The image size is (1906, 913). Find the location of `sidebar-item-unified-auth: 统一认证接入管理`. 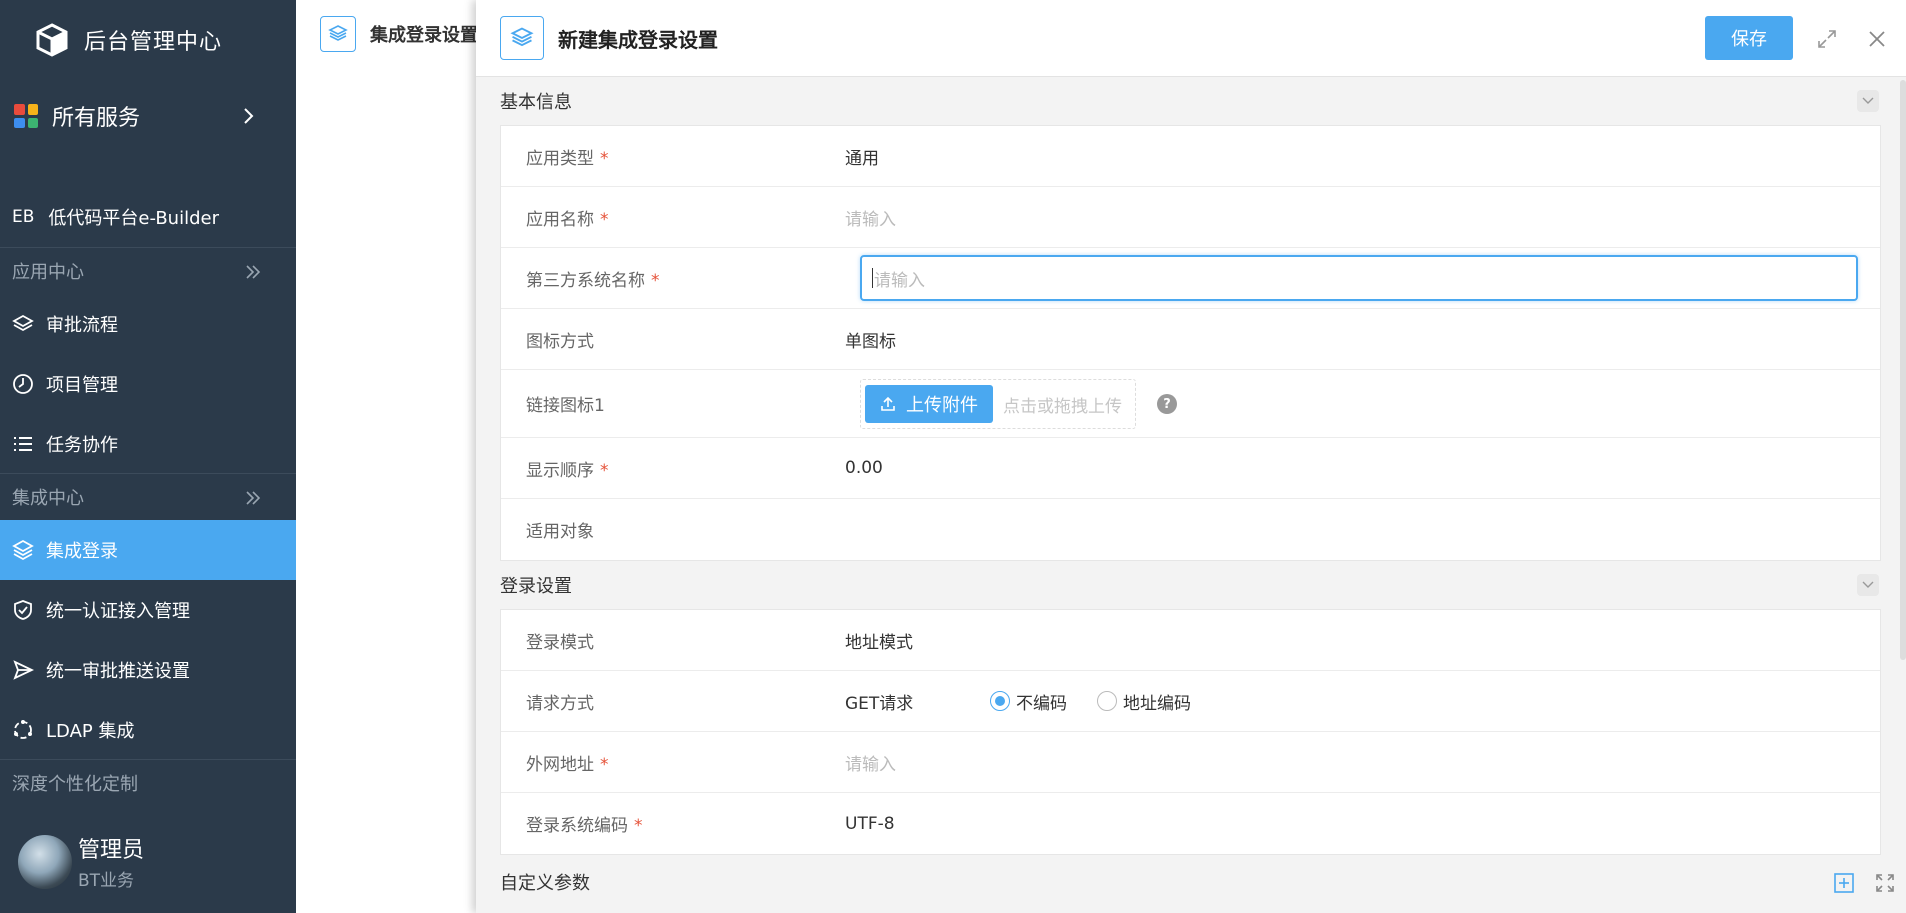

sidebar-item-unified-auth: 统一认证接入管理 is located at coordinates (148, 610).